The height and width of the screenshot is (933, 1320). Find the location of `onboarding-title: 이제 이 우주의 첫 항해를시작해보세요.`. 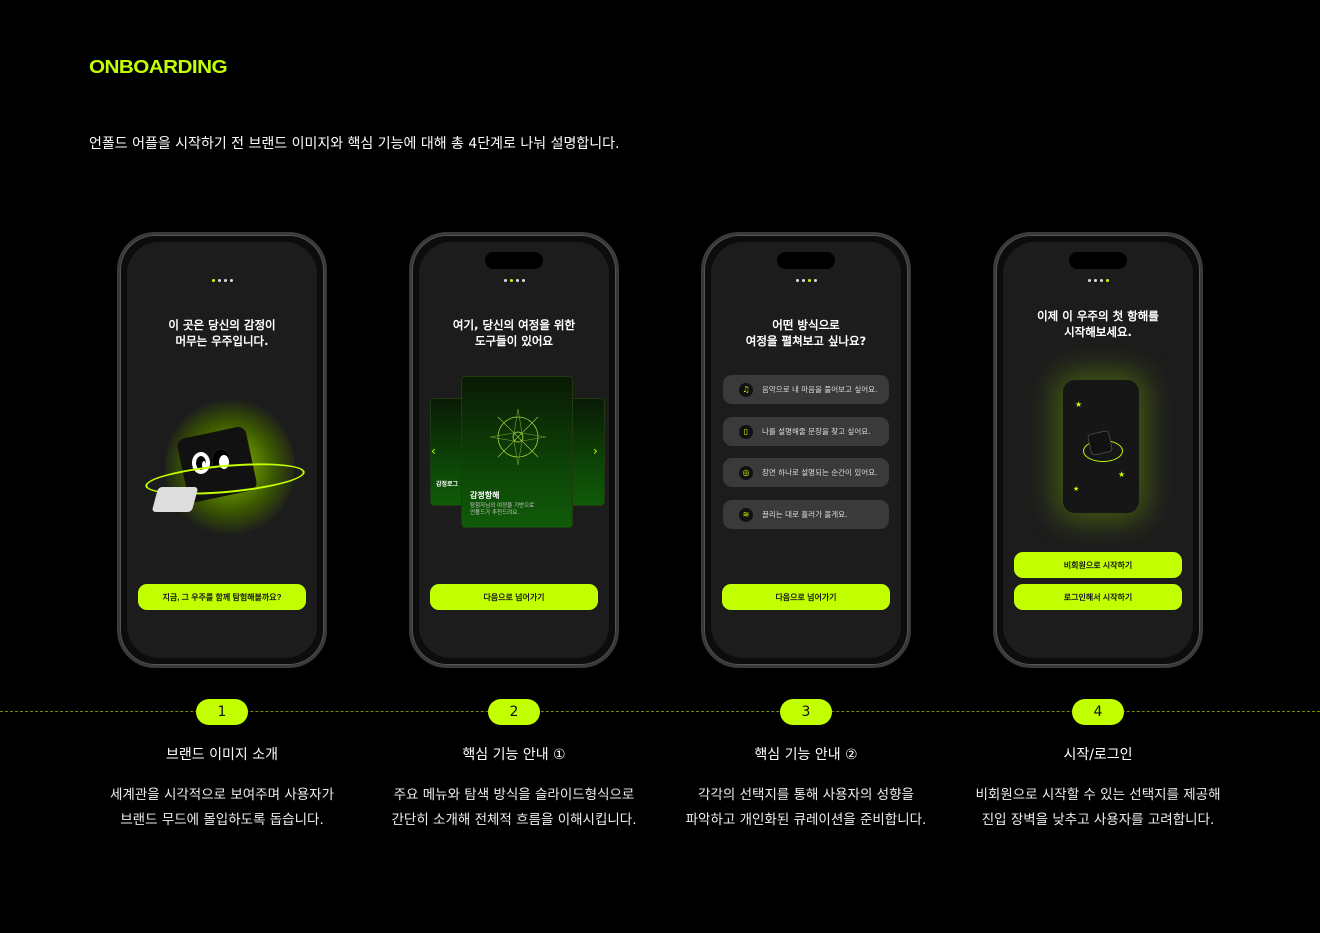

onboarding-title: 이제 이 우주의 첫 항해를시작해보세요. is located at coordinates (1098, 324).